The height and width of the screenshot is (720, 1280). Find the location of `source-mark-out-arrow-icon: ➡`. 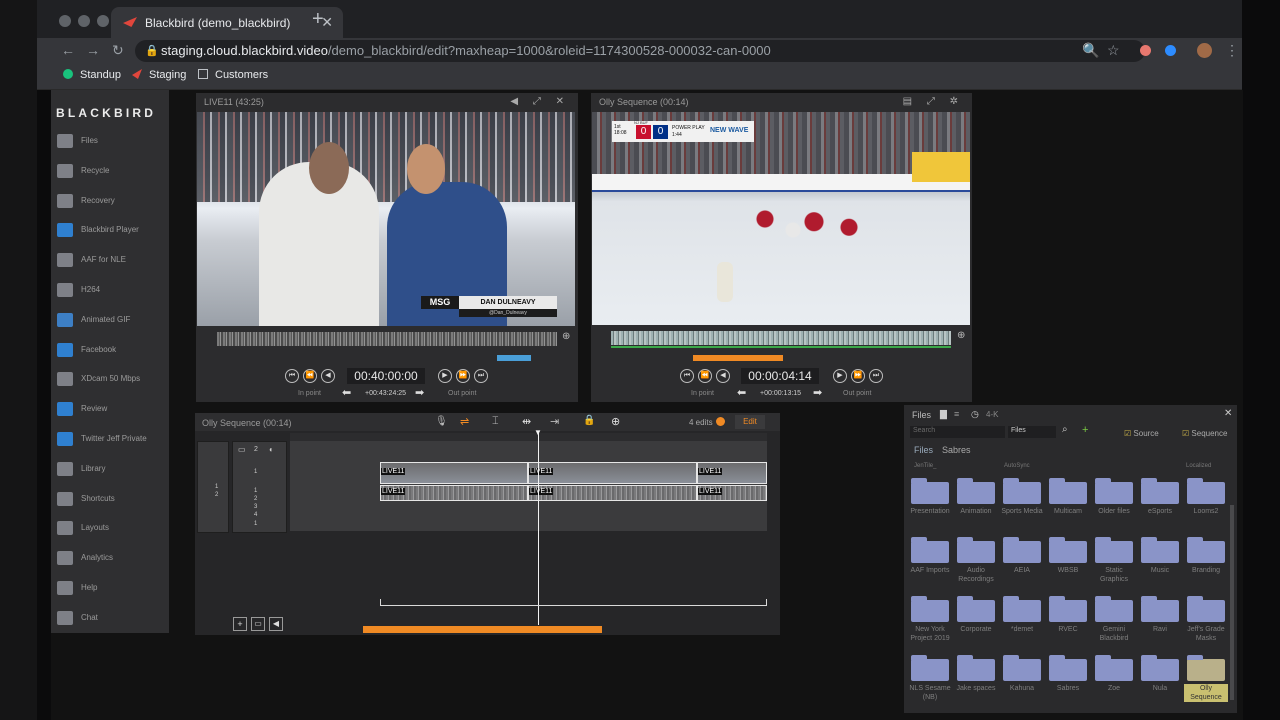

source-mark-out-arrow-icon: ➡ is located at coordinates (419, 392).